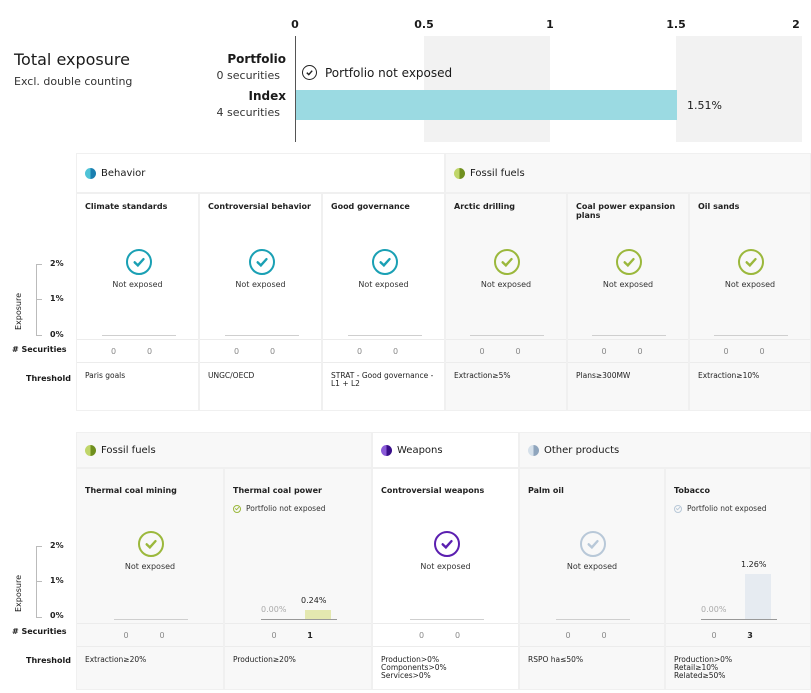  I want to click on threshold-text: RSPO ha≤50%, so click(556, 659).